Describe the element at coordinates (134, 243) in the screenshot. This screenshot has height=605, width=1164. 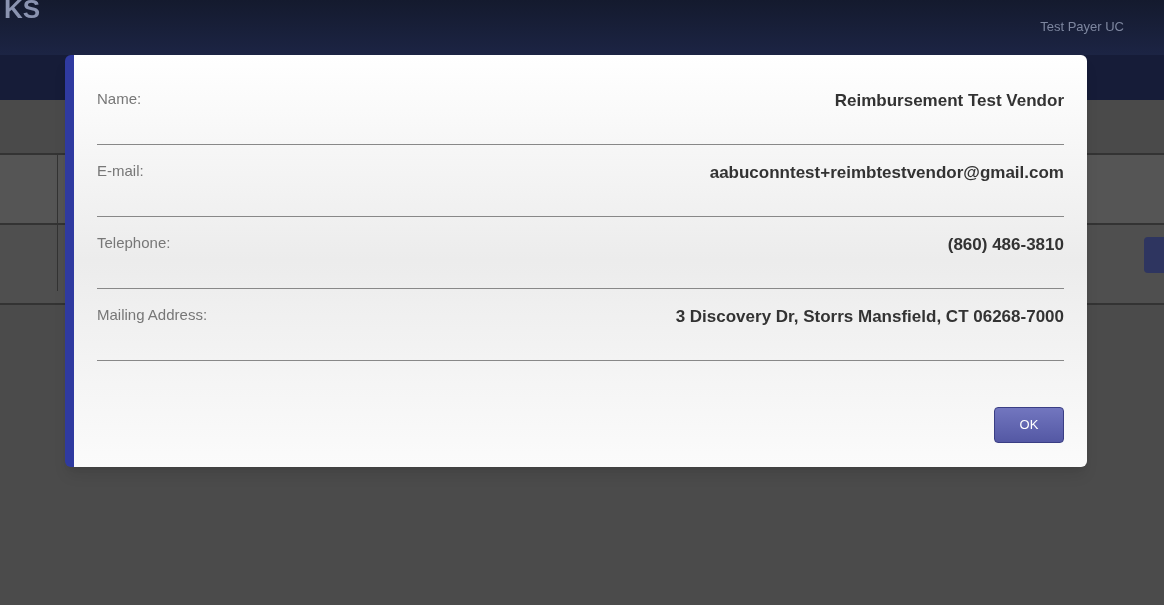
I see `field-label: Telephone:` at that location.